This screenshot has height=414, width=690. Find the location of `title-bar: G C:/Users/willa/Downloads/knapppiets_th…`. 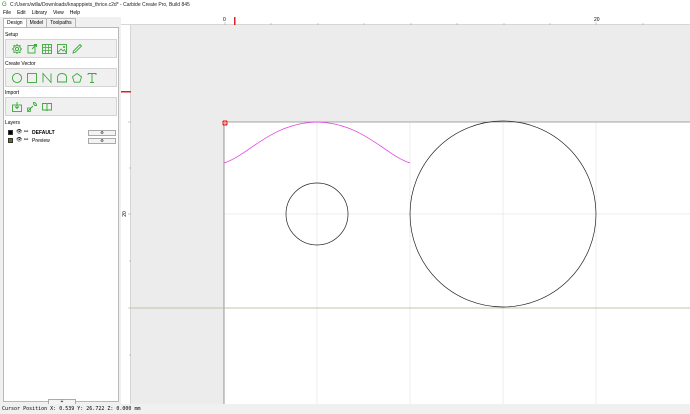

title-bar: G C:/Users/willa/Downloads/knapppiets_th… is located at coordinates (345, 4).